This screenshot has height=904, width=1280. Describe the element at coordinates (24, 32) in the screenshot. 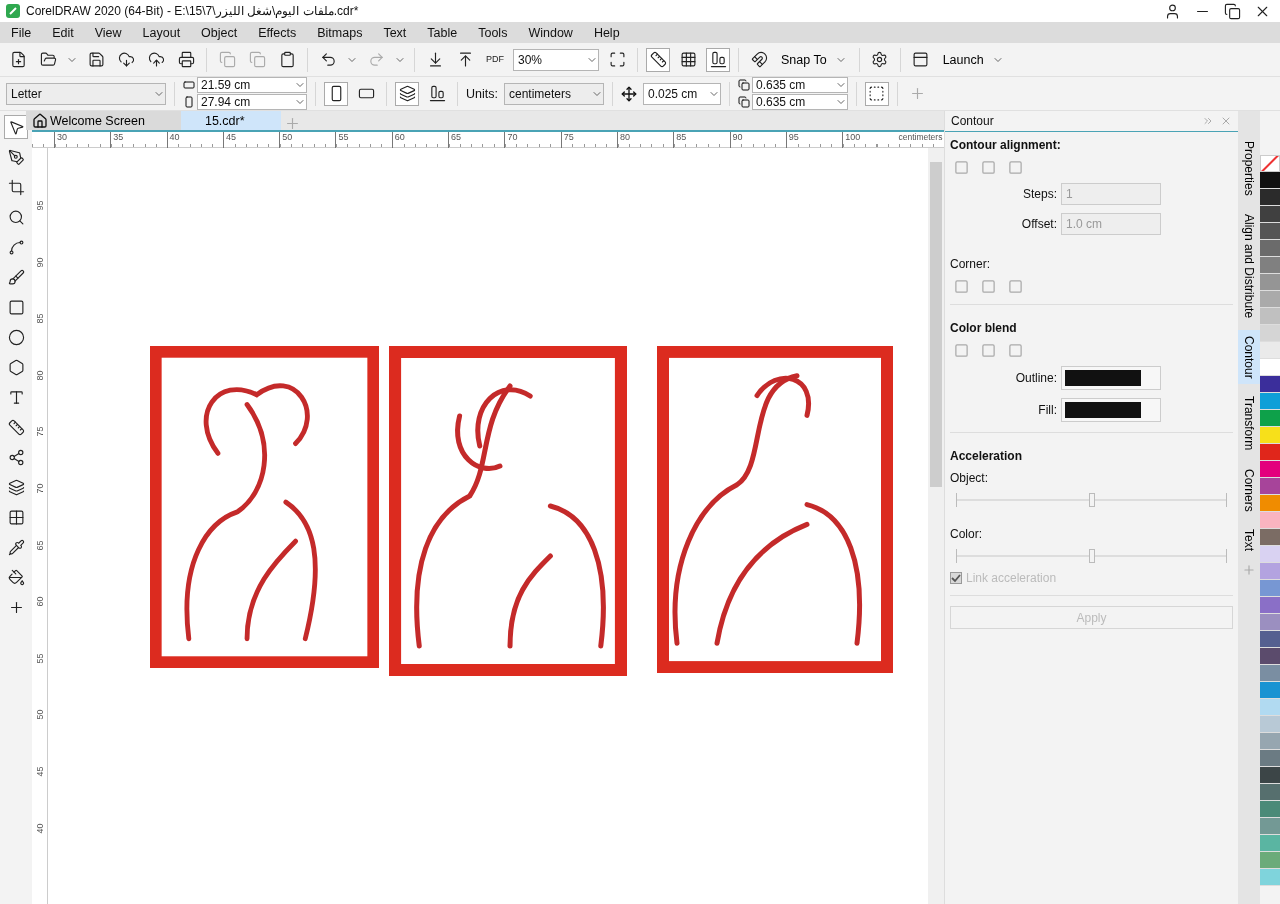

I see `menu-item: File` at that location.